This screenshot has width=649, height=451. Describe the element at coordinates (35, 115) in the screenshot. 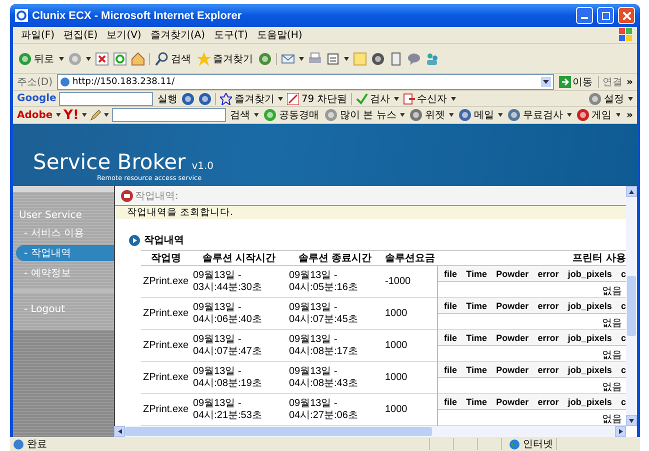

I see `adobe-logo: Adobe` at that location.